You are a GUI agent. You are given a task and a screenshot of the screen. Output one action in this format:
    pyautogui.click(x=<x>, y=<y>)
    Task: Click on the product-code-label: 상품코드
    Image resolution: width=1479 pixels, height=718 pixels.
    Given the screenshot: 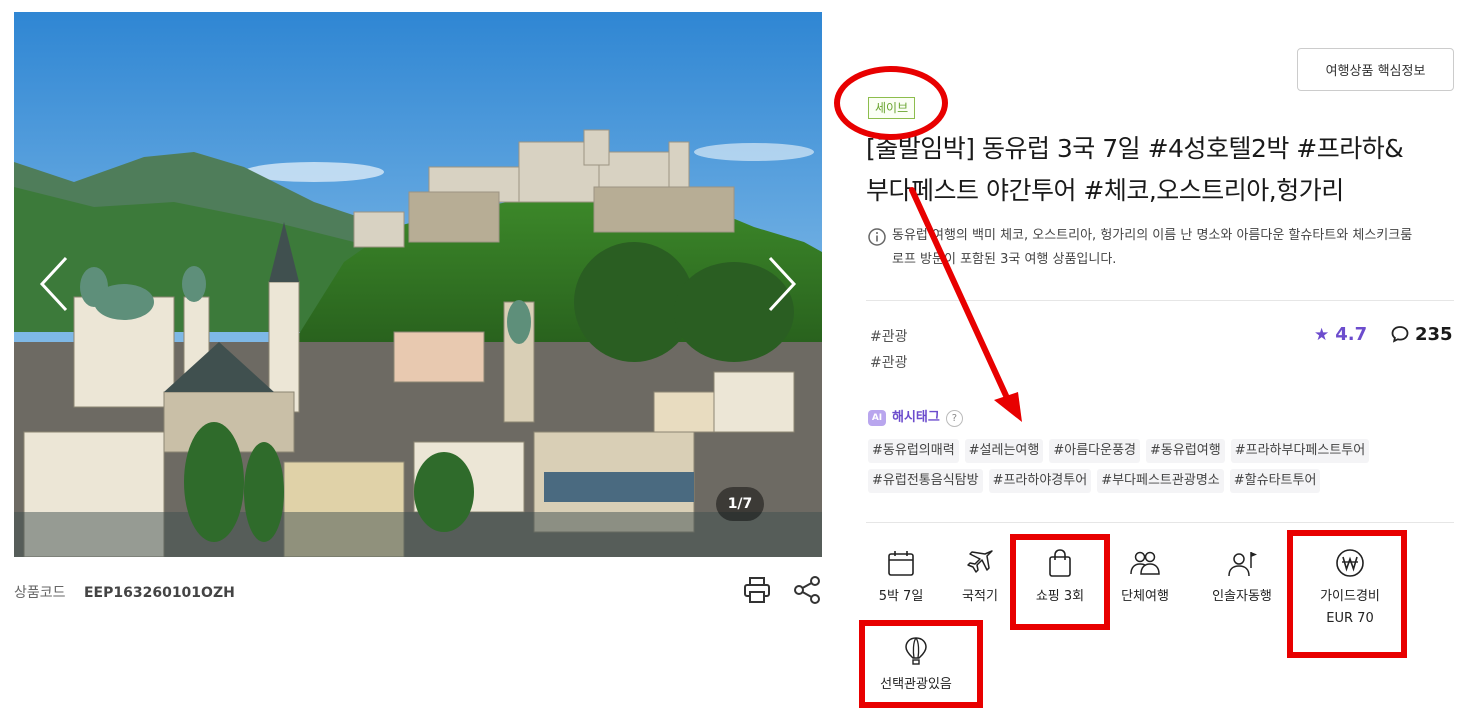 What is the action you would take?
    pyautogui.click(x=40, y=593)
    